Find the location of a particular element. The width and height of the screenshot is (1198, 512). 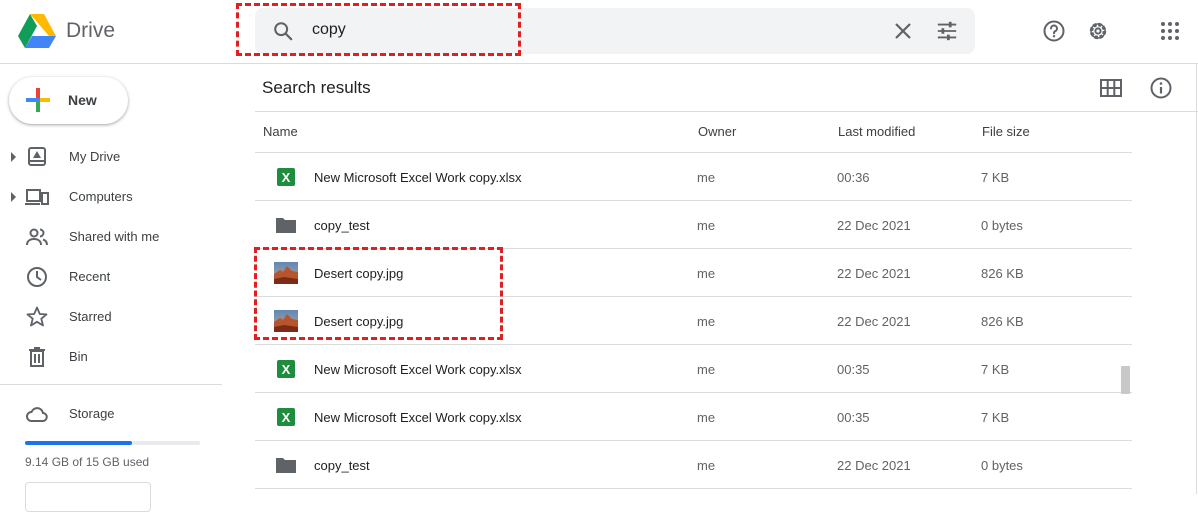

drive-logo is located at coordinates (37, 31).